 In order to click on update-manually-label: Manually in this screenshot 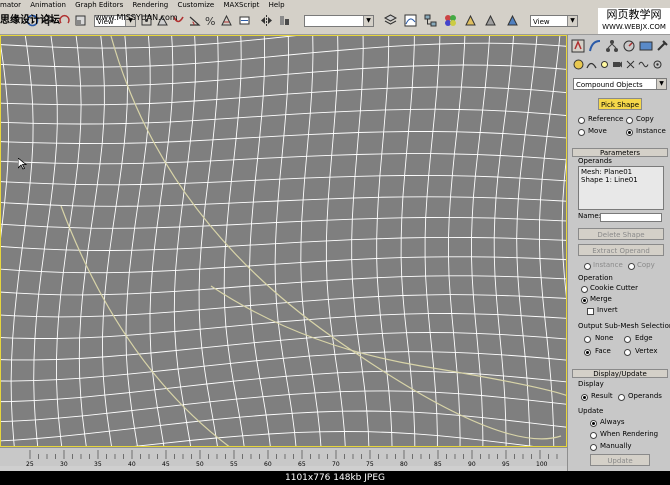, I will do `click(616, 446)`.